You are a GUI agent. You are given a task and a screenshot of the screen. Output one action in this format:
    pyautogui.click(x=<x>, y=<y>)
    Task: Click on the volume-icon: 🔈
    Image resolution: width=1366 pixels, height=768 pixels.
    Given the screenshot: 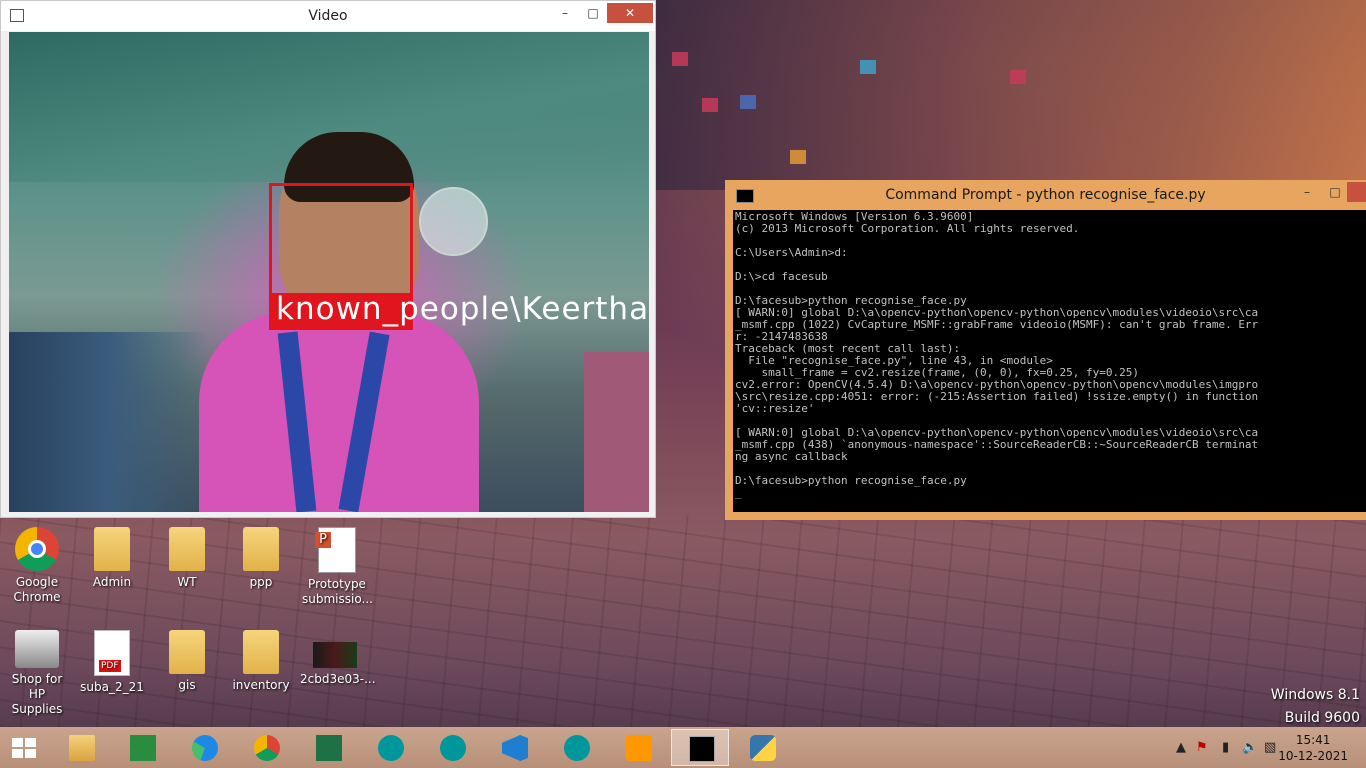 What is the action you would take?
    pyautogui.click(x=1250, y=747)
    